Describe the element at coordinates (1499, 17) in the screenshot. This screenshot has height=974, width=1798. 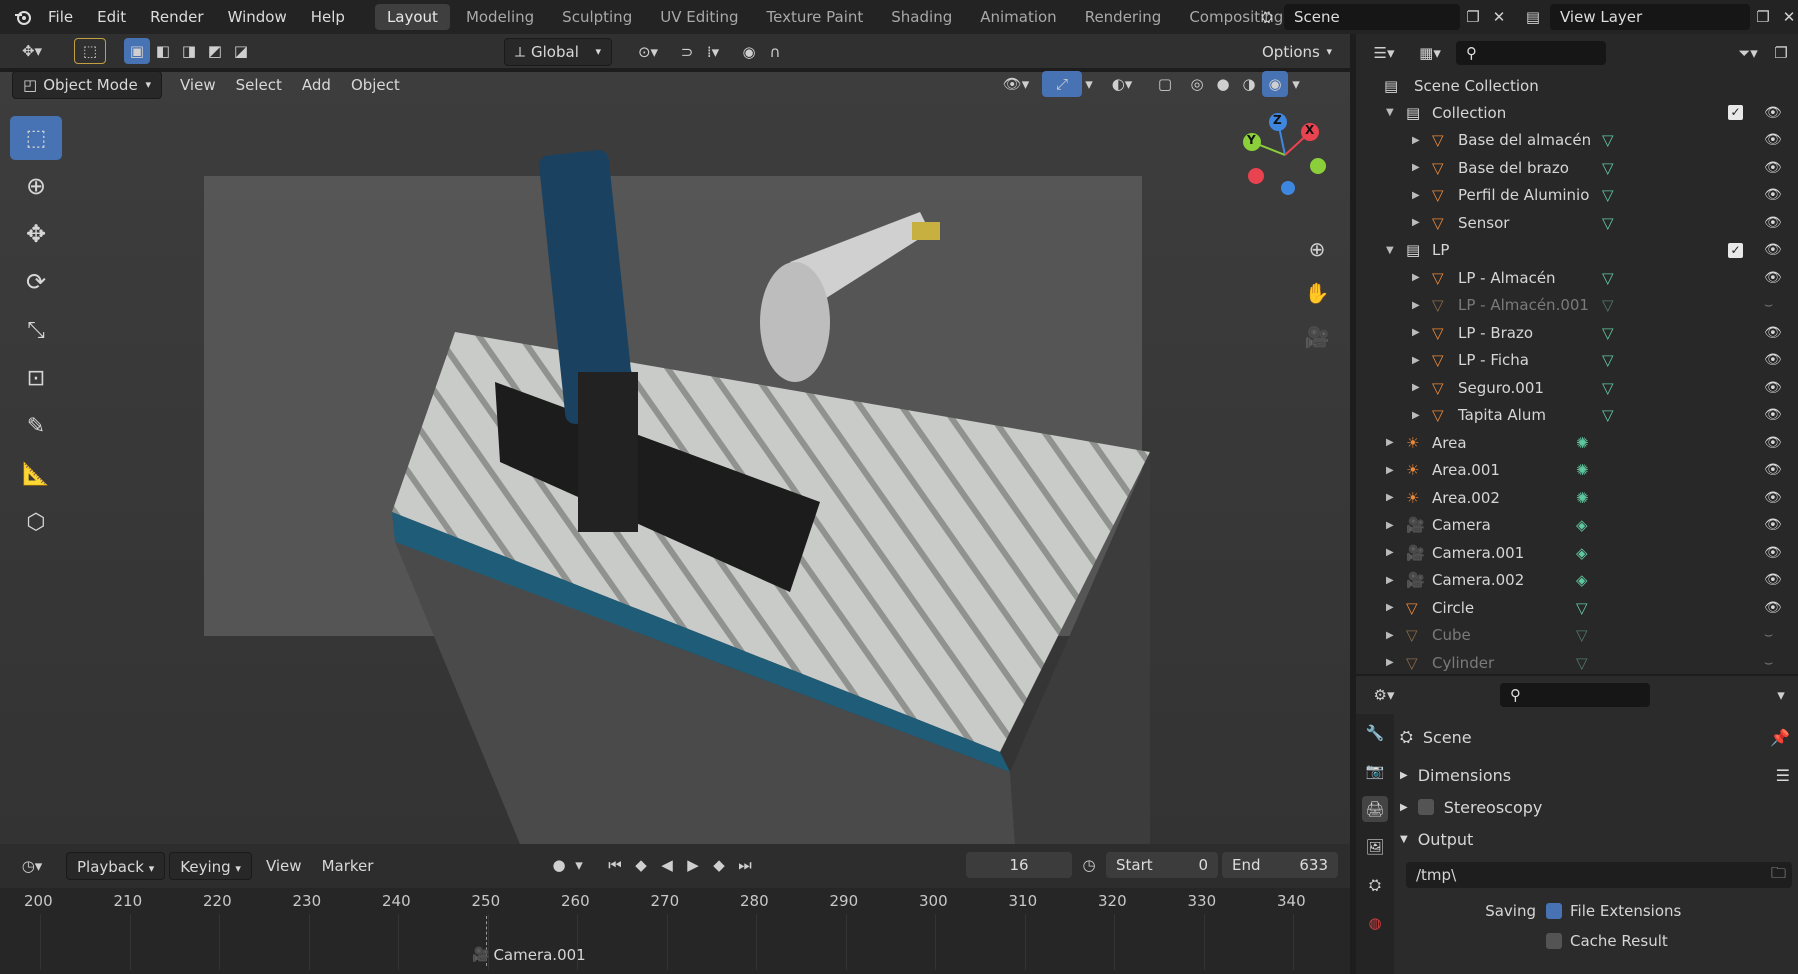
I see `delete-scene-icon: ✕` at that location.